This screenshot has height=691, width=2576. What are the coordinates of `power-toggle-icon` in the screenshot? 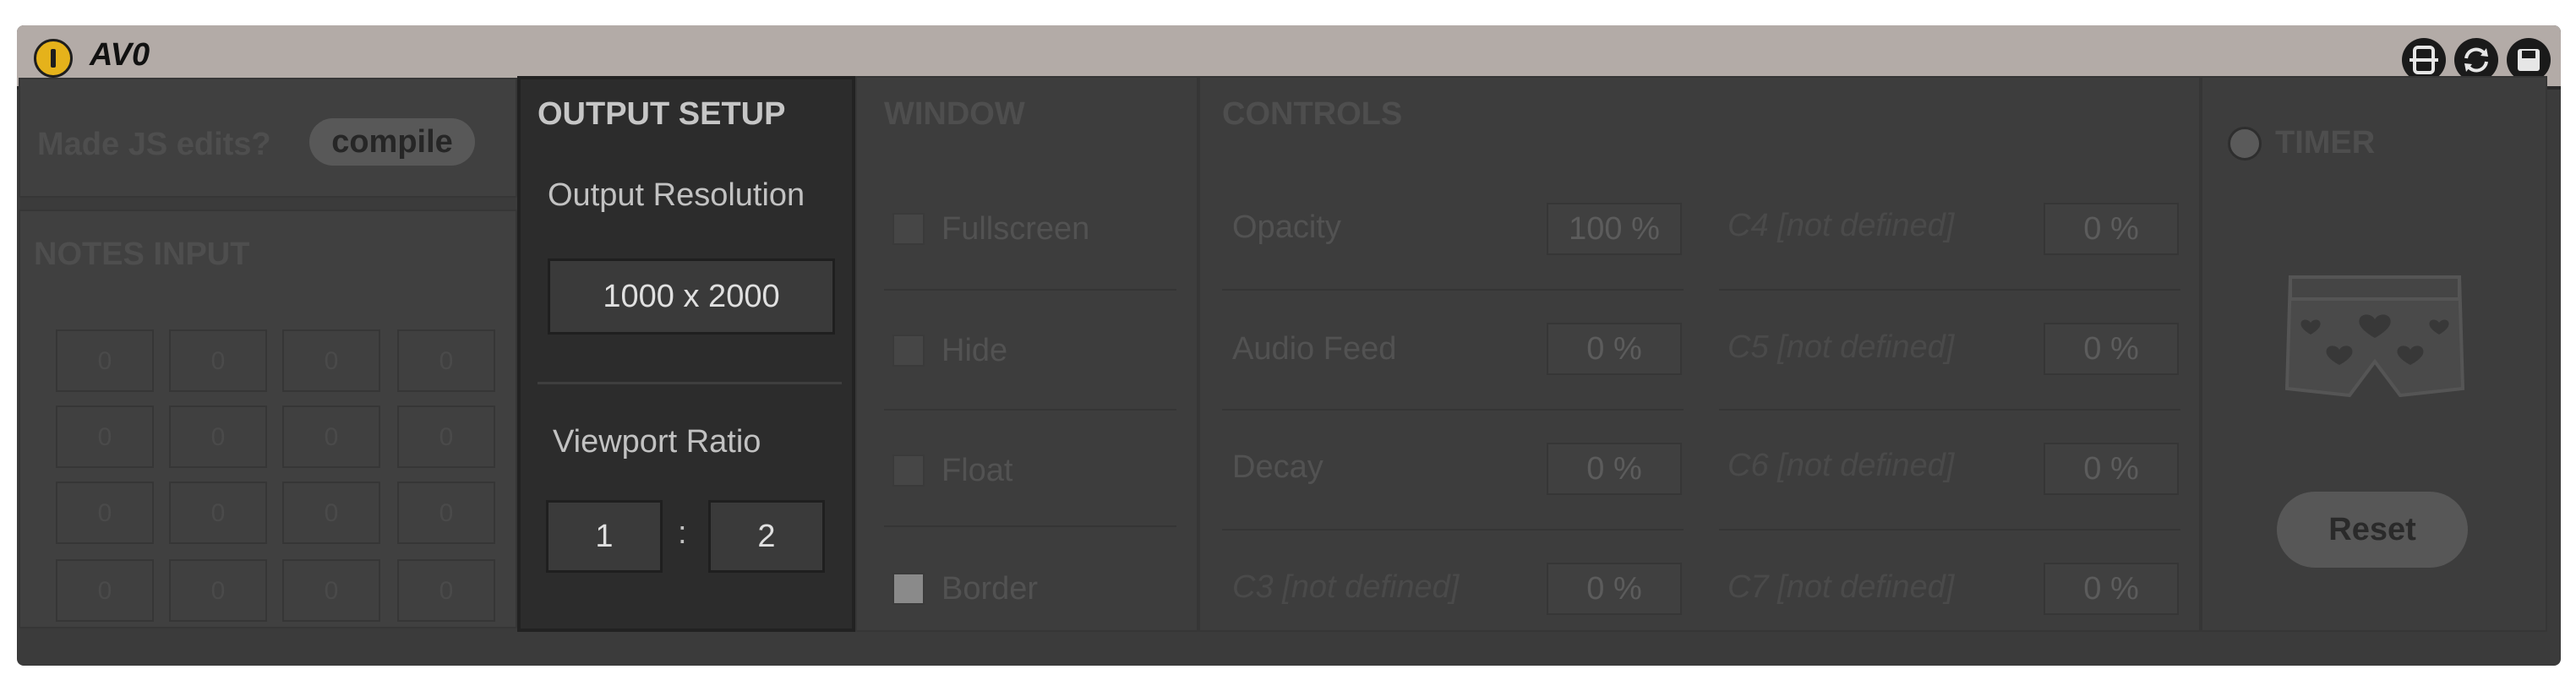 It's located at (53, 59).